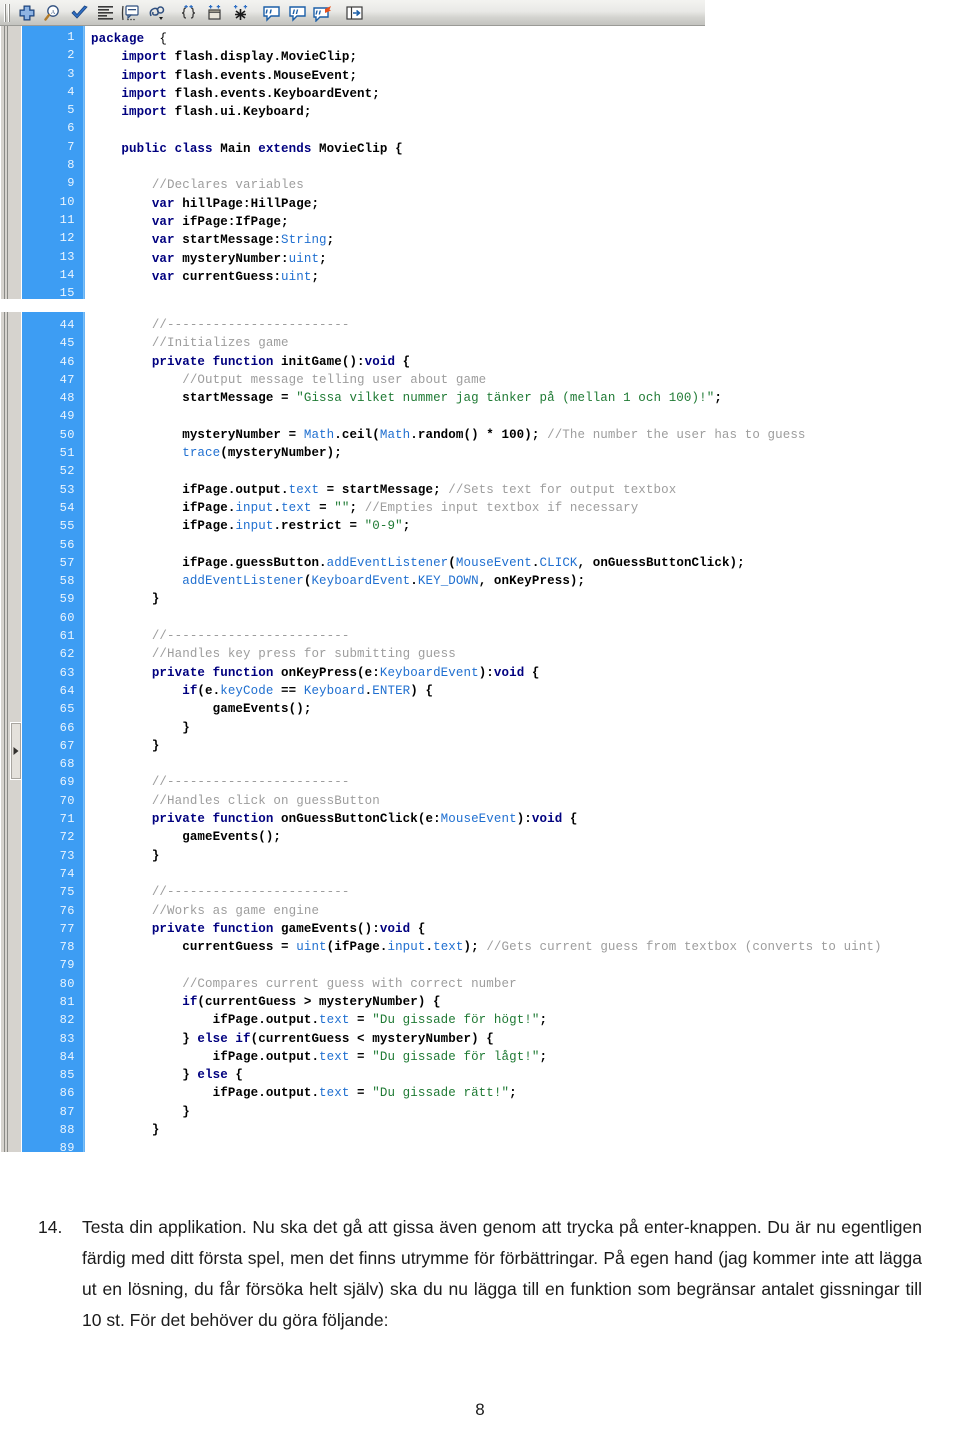  I want to click on line-number: 50, so click(67, 434).